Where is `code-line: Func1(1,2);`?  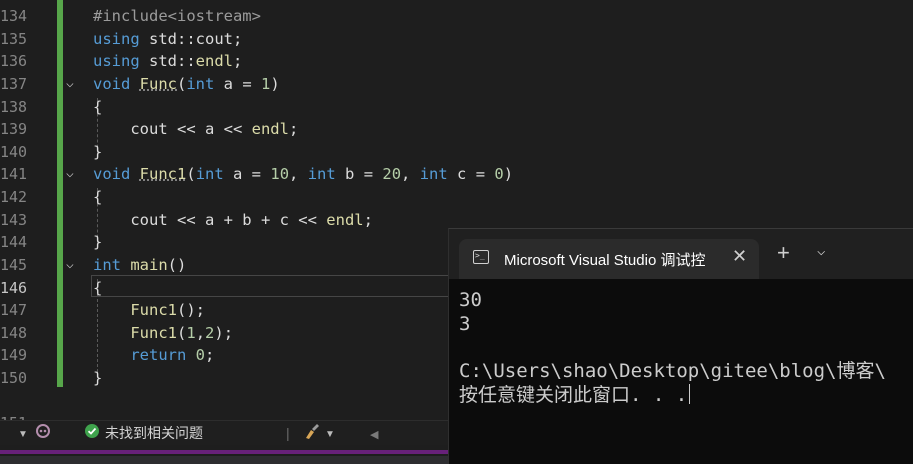 code-line: Func1(1,2); is located at coordinates (163, 333).